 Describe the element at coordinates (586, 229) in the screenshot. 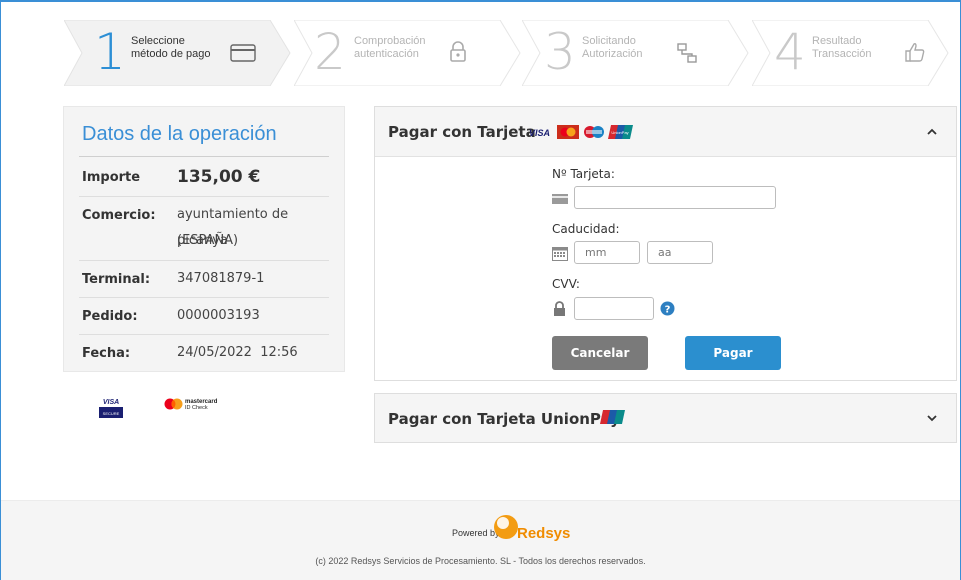

I see `expiry-label: Caducidad:` at that location.